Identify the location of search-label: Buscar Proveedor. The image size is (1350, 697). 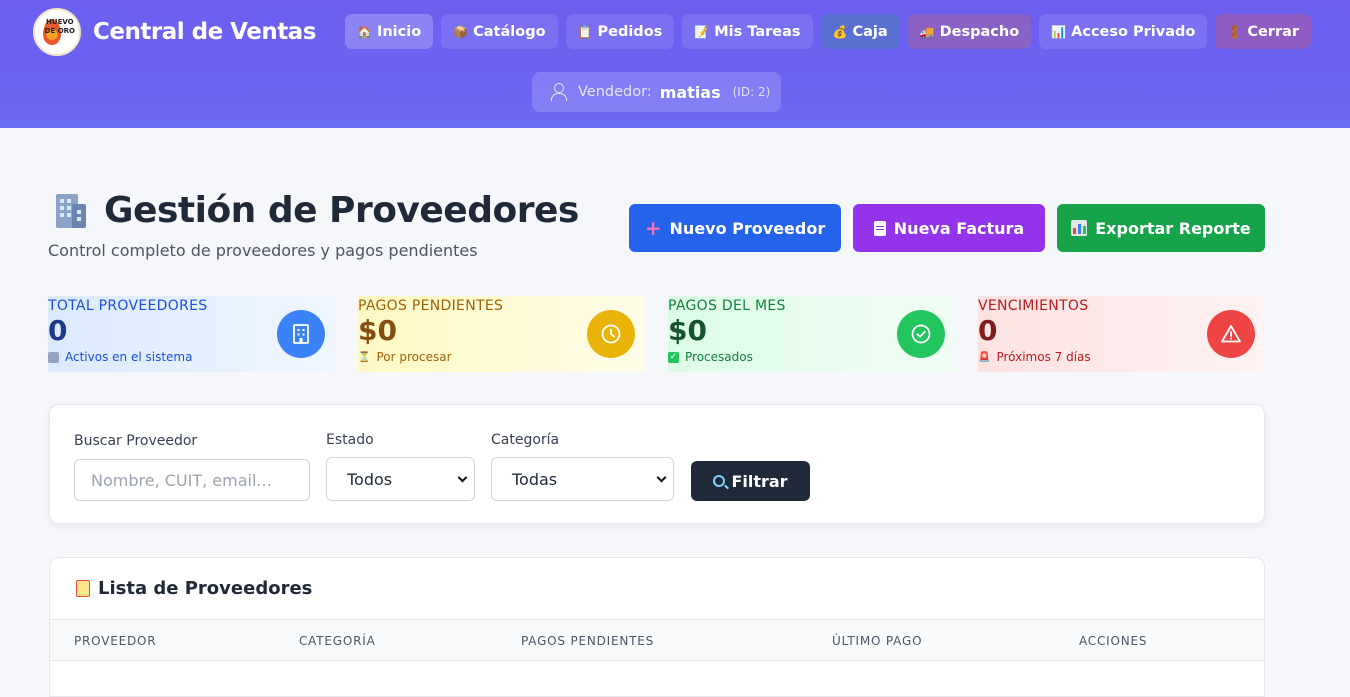
(136, 441).